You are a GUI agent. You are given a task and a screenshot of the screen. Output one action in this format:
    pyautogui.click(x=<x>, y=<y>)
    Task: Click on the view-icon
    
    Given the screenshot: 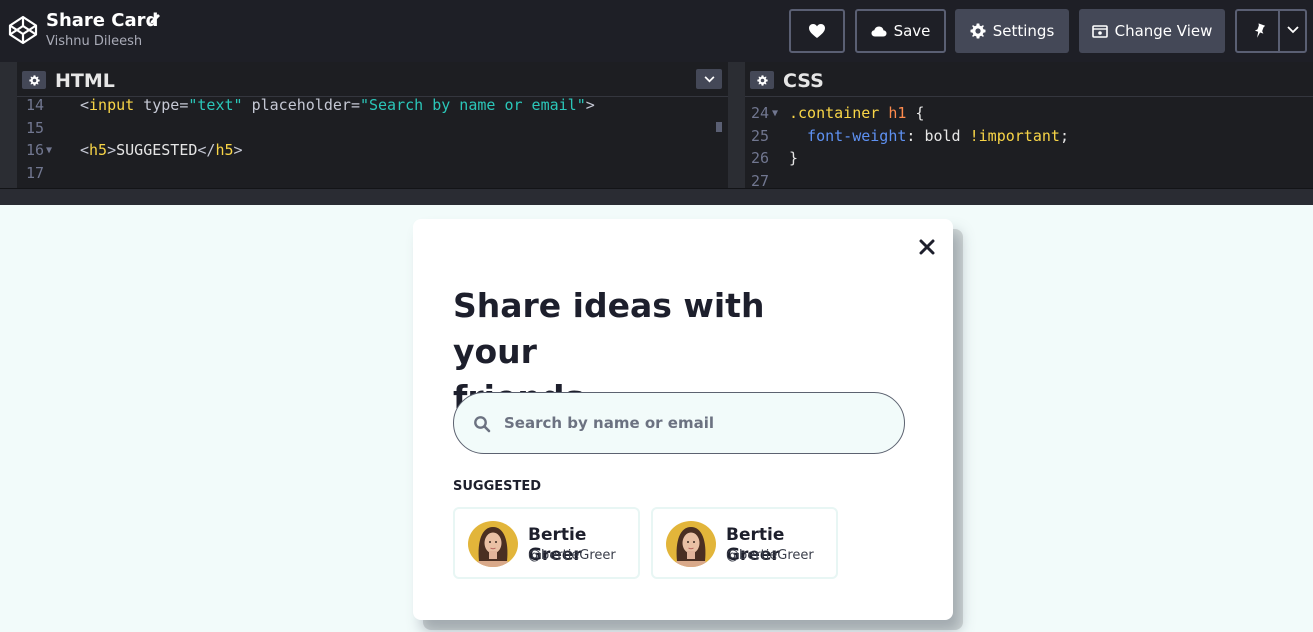 What is the action you would take?
    pyautogui.click(x=1099, y=31)
    